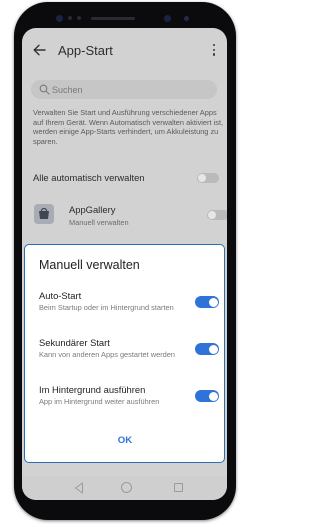 The width and height of the screenshot is (320, 525). Describe the element at coordinates (85, 50) in the screenshot. I see `page-title: App-Start` at that location.